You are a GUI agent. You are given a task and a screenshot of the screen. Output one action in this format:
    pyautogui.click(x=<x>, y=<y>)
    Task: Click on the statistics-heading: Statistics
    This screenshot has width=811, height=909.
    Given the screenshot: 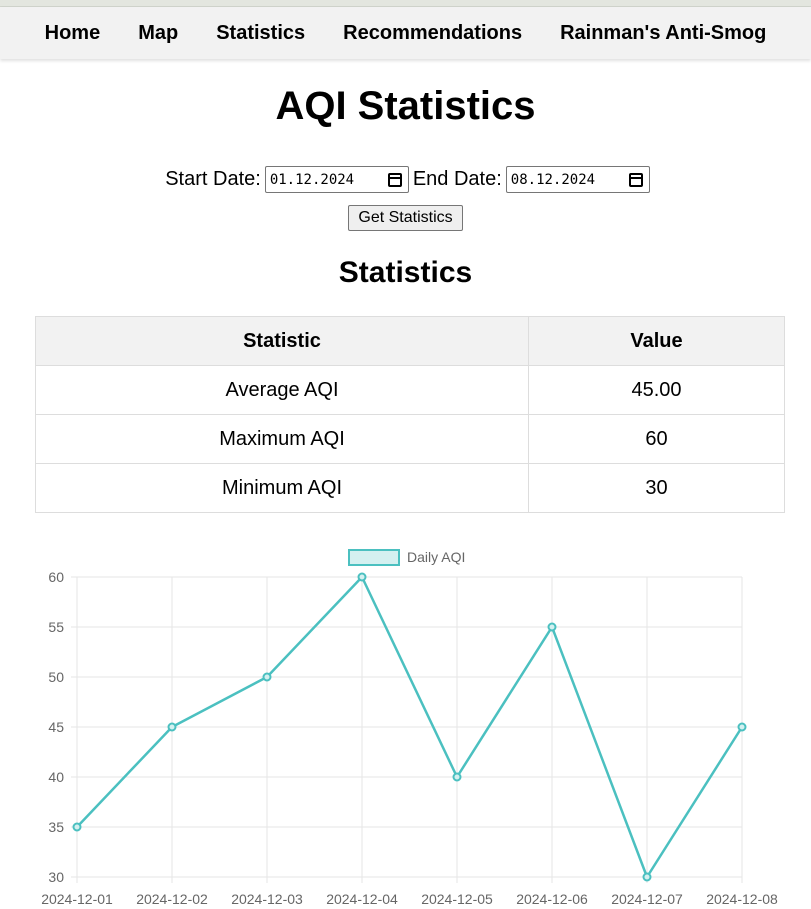 What is the action you would take?
    pyautogui.click(x=405, y=272)
    